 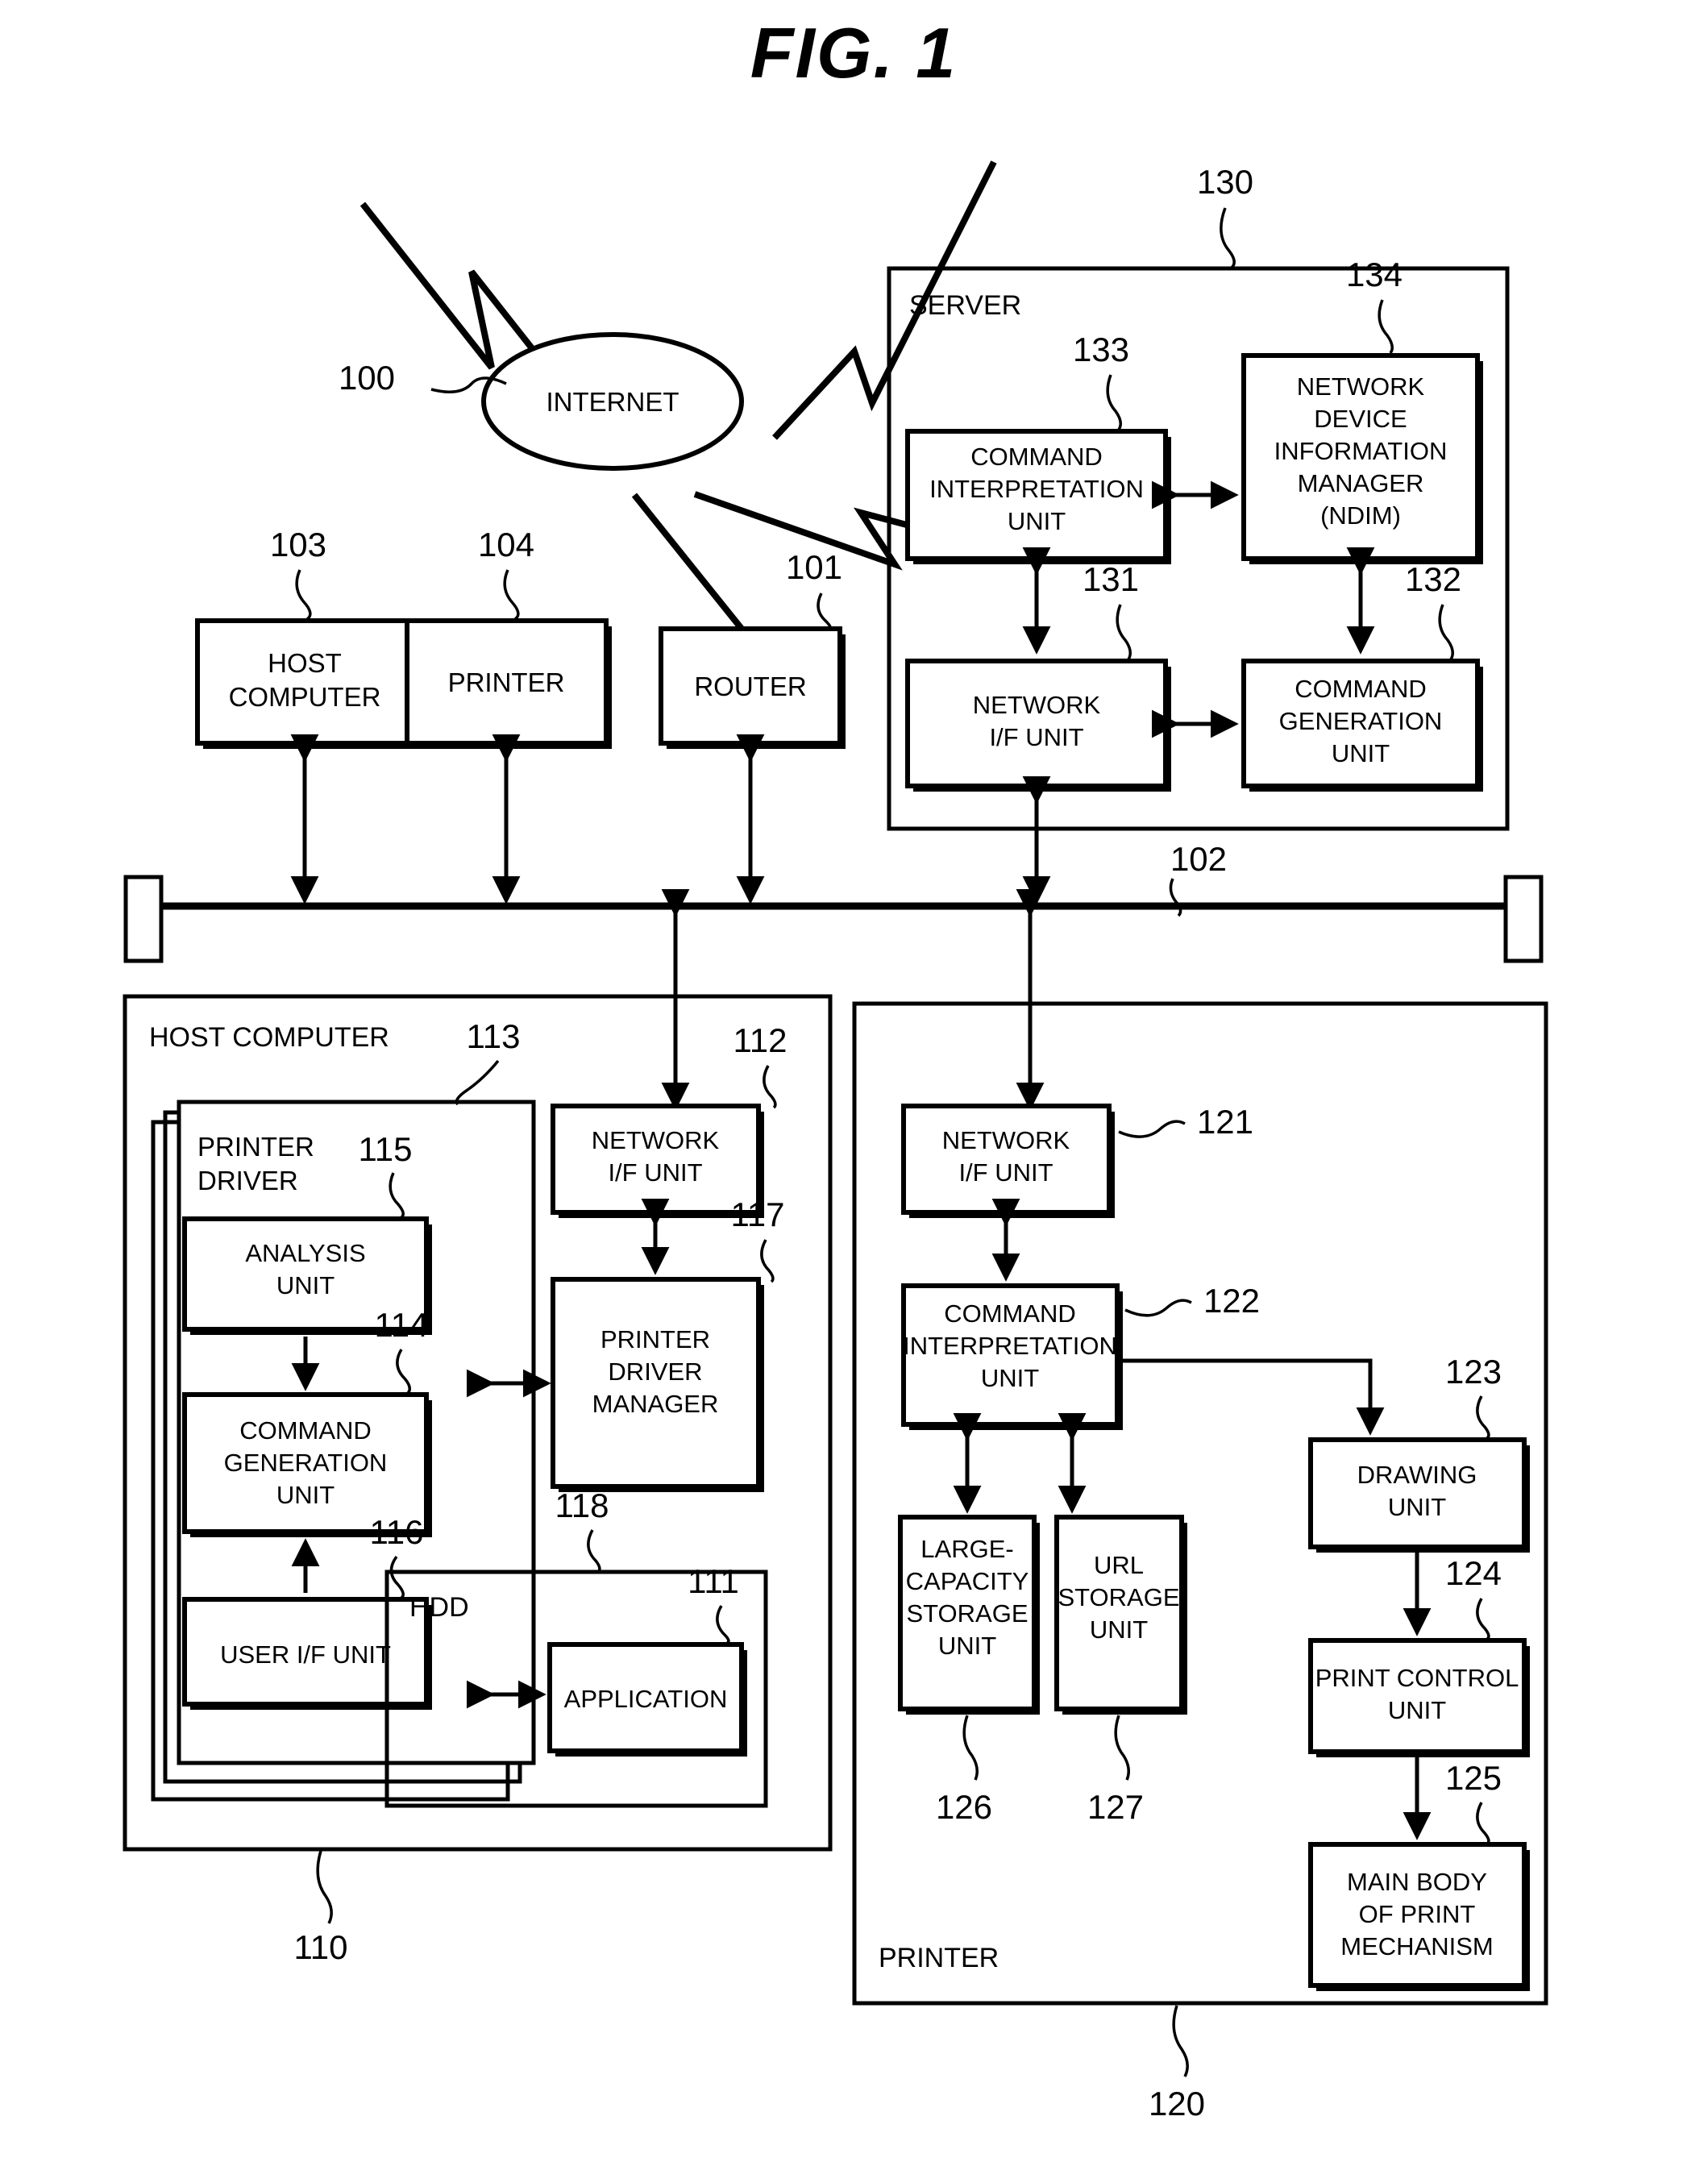 What do you see at coordinates (367, 378) in the screenshot?
I see `ref-100: 100` at bounding box center [367, 378].